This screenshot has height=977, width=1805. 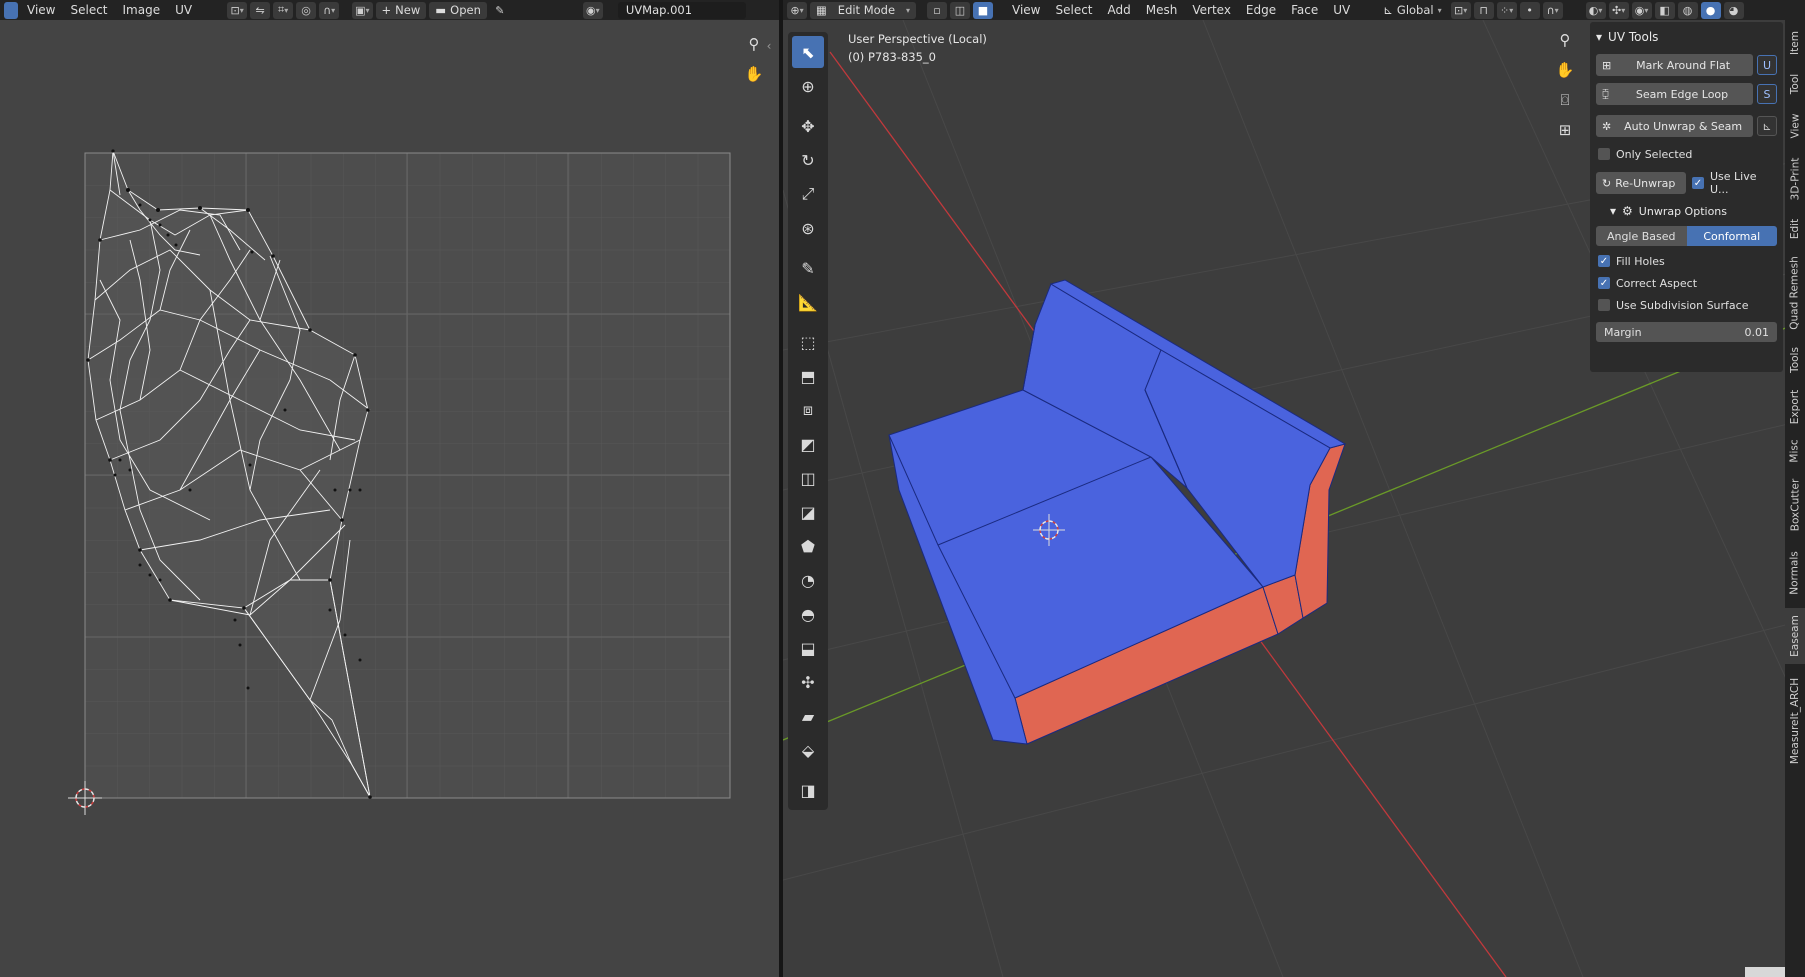 I want to click on unwrap-options-header: ▾ ⚙ Unwrap Options, so click(x=1686, y=211).